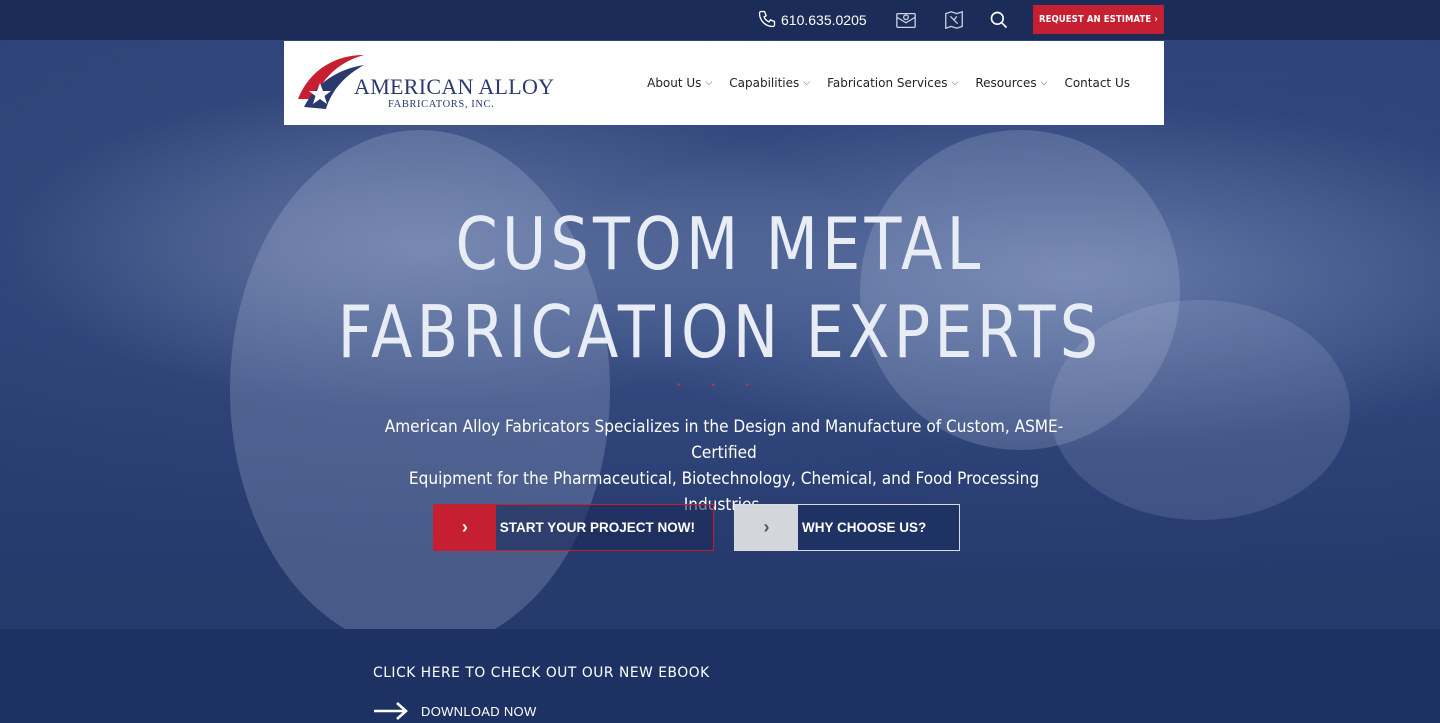 The width and height of the screenshot is (1440, 723). Describe the element at coordinates (454, 86) in the screenshot. I see `logo-name: AMERICAN ALLOY` at that location.